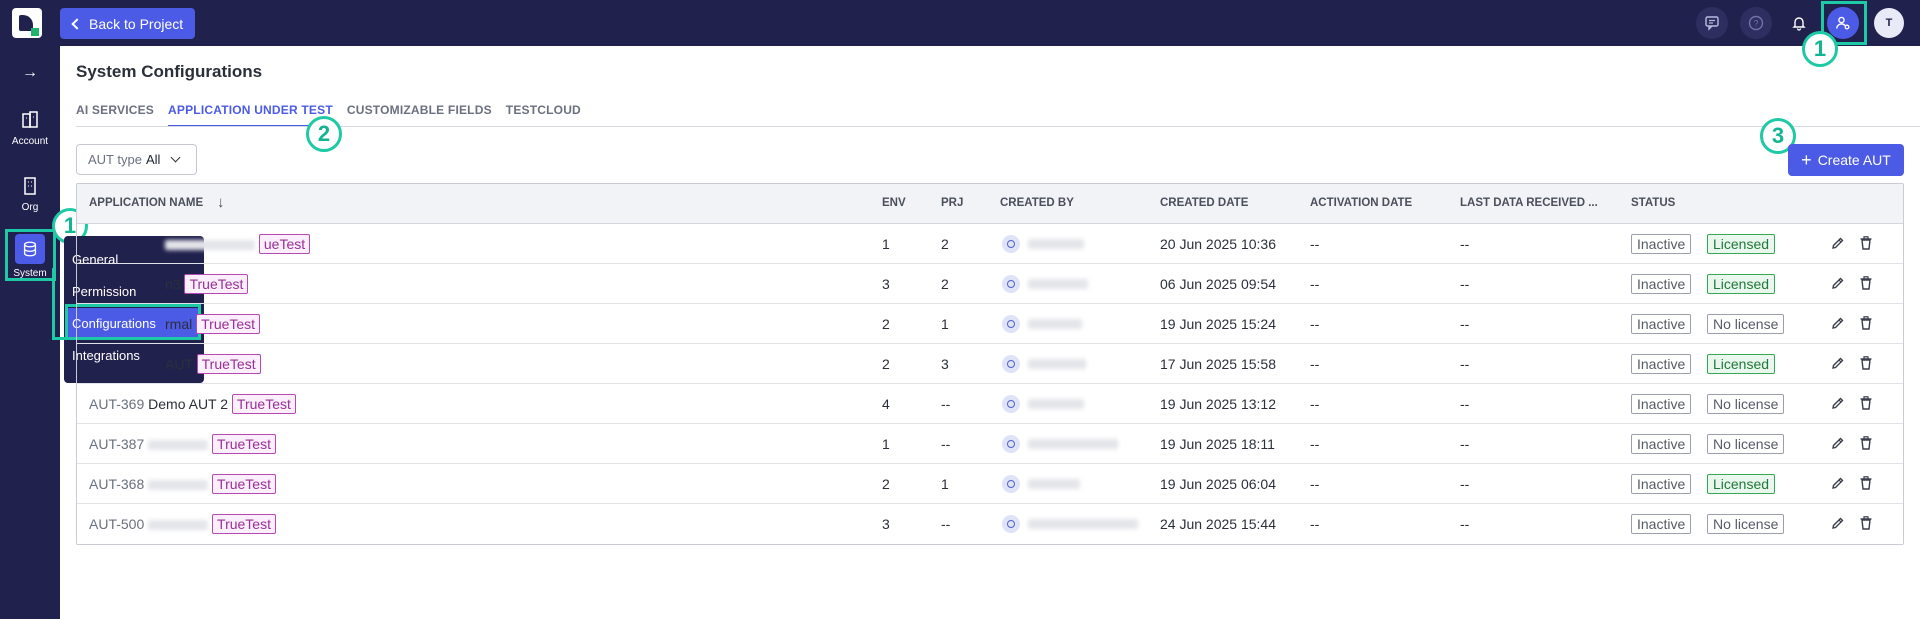  Describe the element at coordinates (945, 284) in the screenshot. I see `prj-cell: 2` at that location.